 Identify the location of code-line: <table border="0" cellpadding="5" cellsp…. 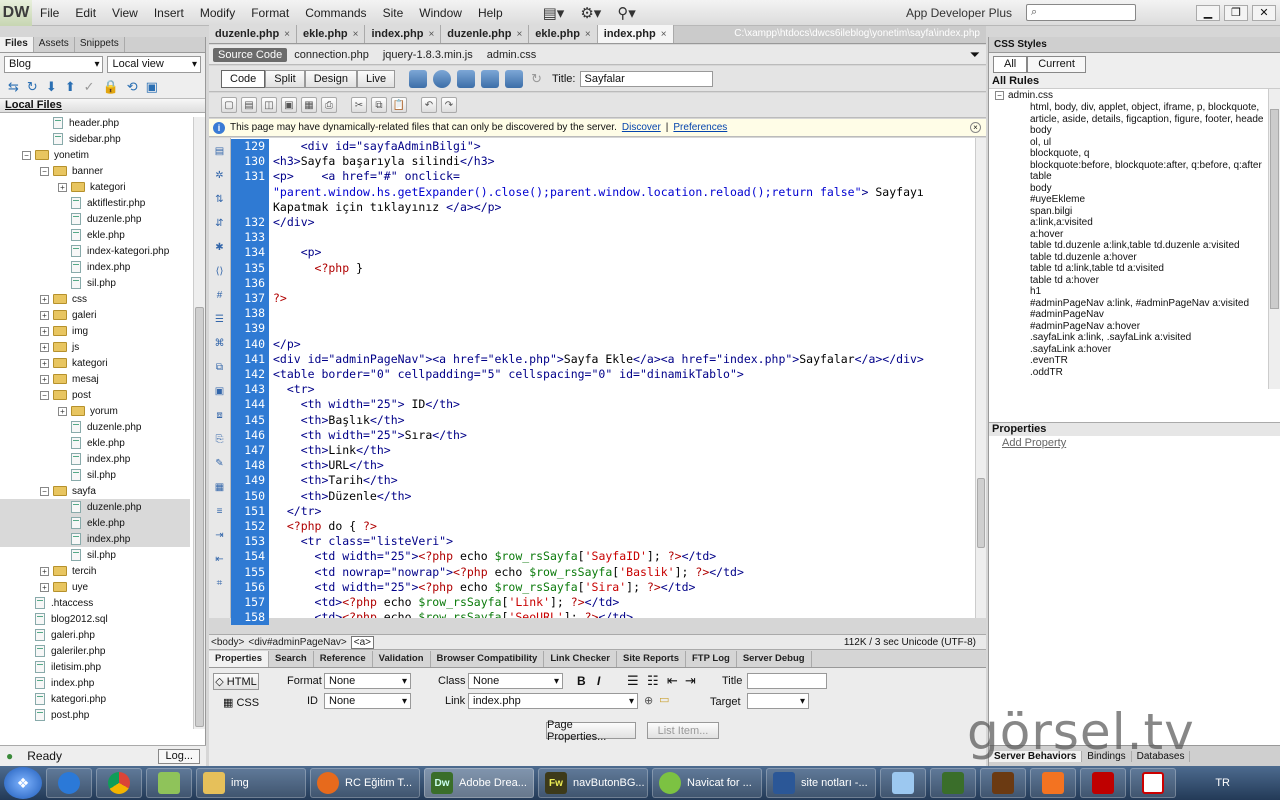
(508, 374).